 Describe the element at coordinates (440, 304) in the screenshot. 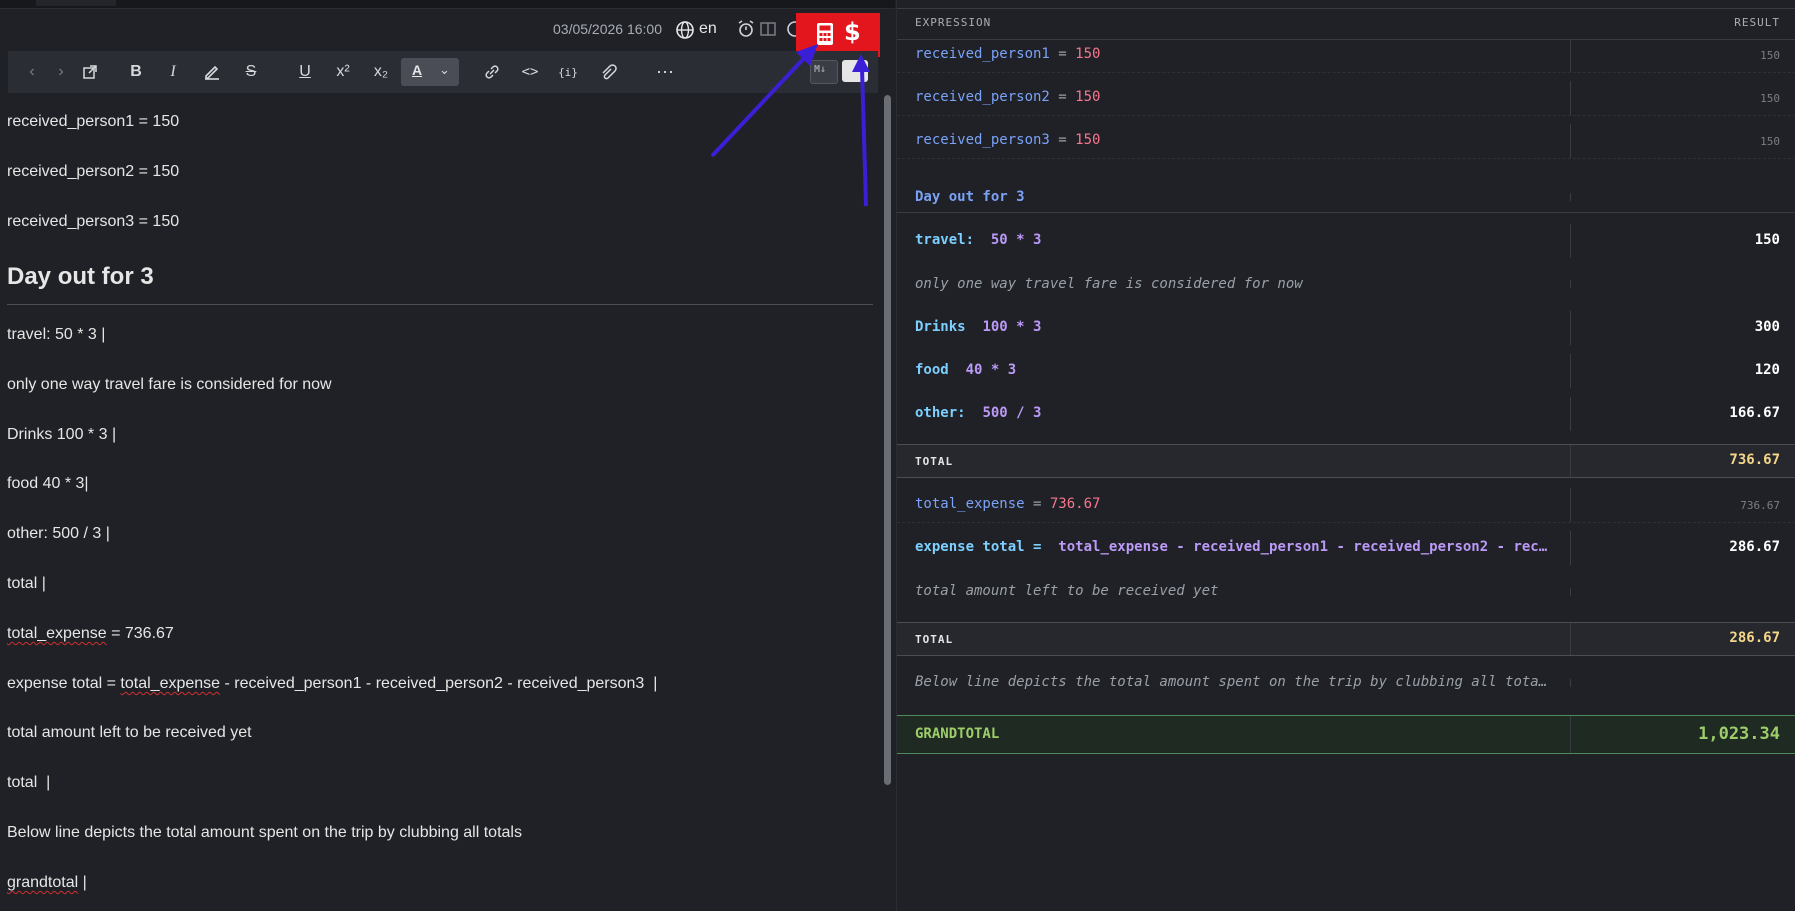

I see `heading-divider` at that location.